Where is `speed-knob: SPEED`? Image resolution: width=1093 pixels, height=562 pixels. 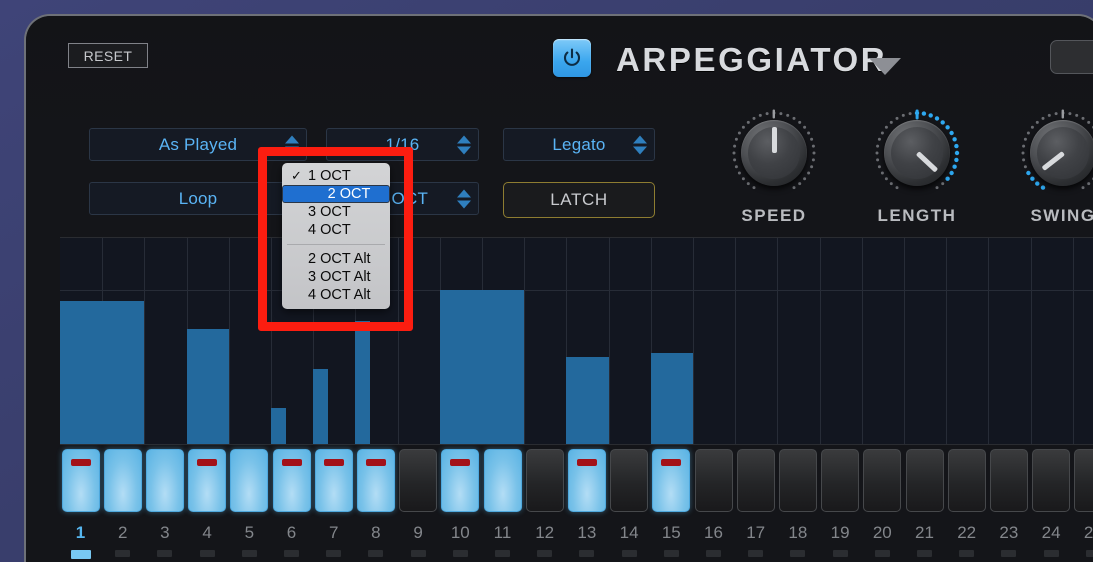
speed-knob: SPEED is located at coordinates (774, 167).